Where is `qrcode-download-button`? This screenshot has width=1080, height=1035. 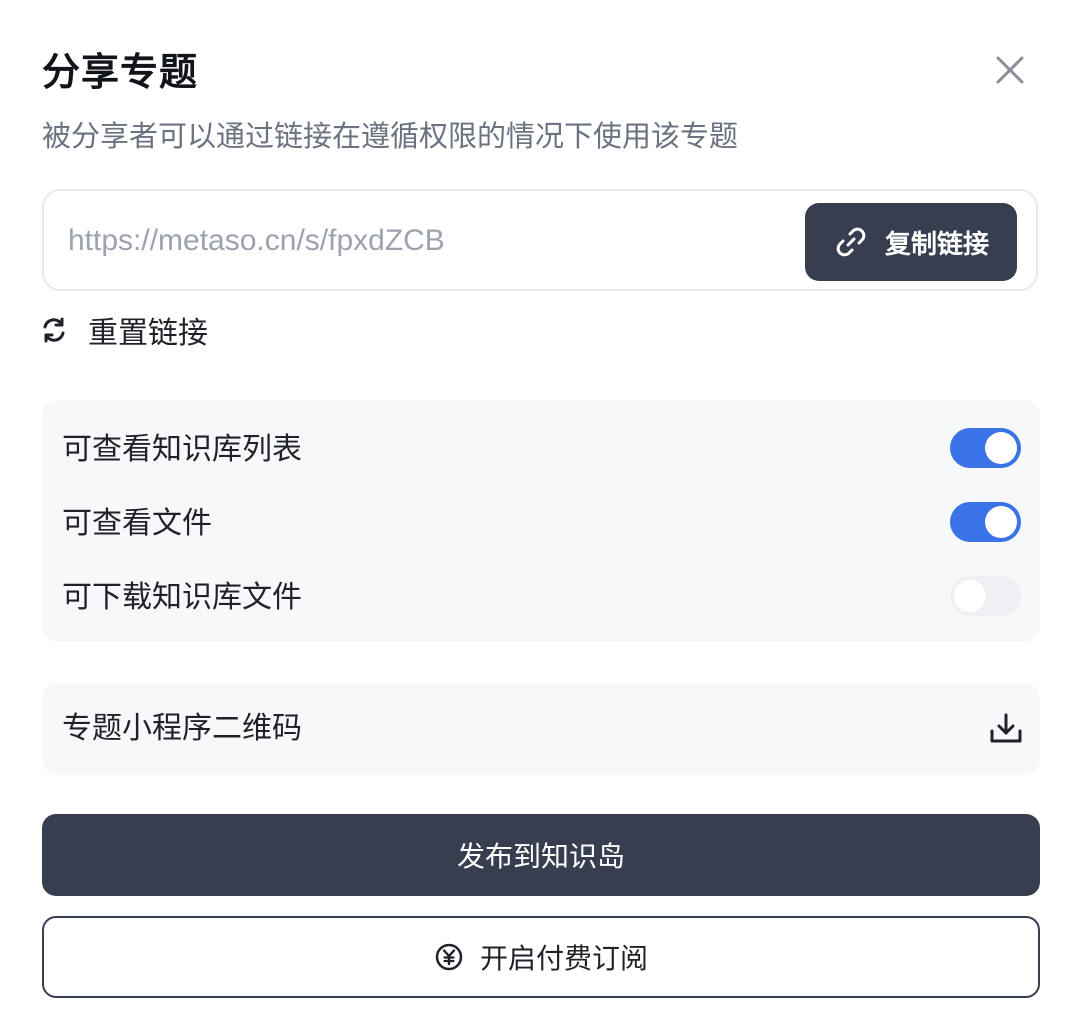 qrcode-download-button is located at coordinates (1006, 729).